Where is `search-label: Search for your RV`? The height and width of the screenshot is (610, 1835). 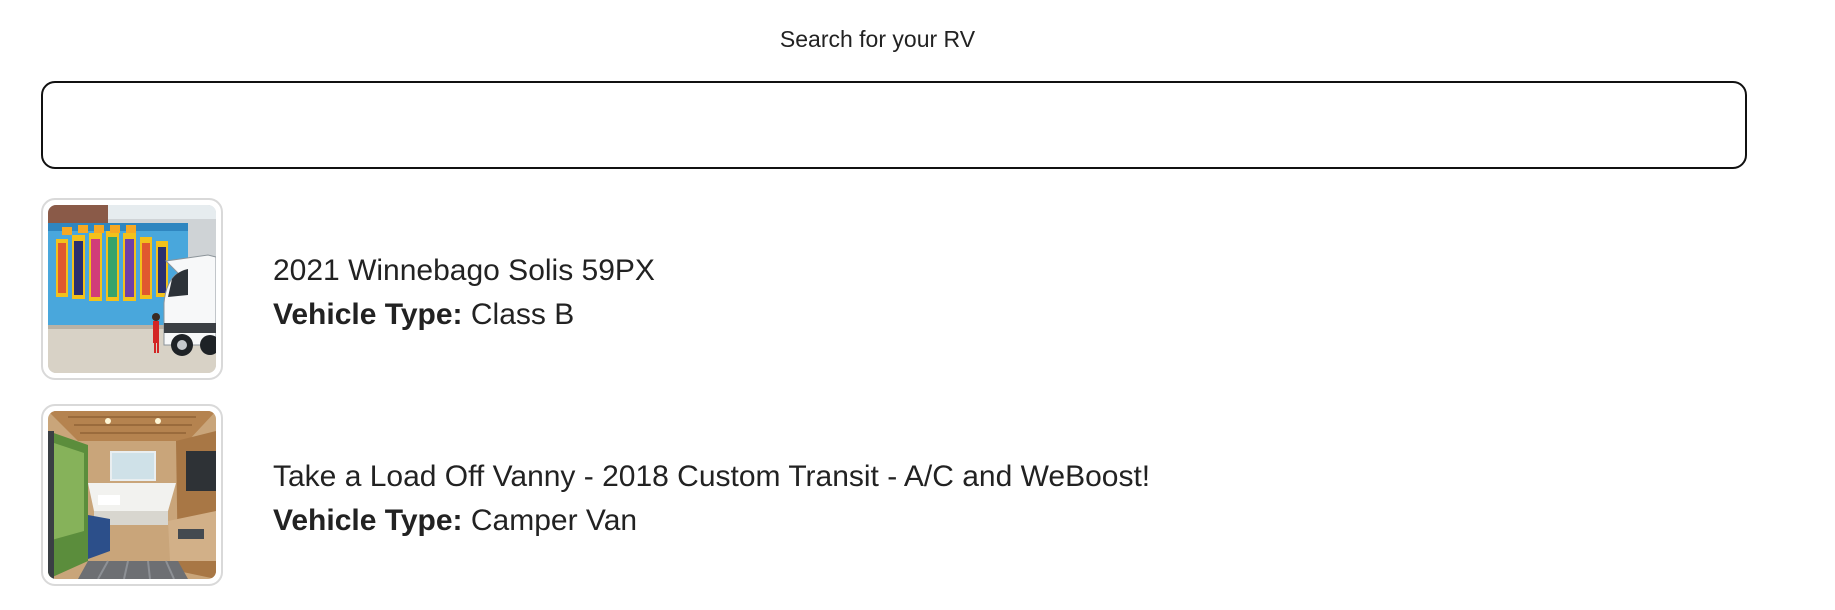 search-label: Search for your RV is located at coordinates (877, 39).